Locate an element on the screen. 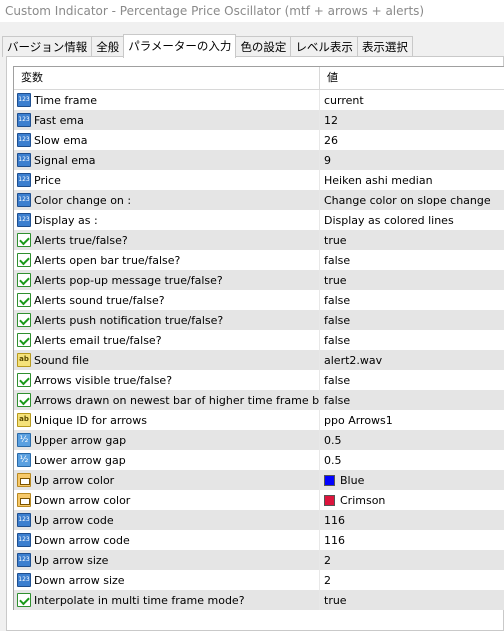 The width and height of the screenshot is (504, 631). parameter-row: Signal ema 9 is located at coordinates (259, 160).